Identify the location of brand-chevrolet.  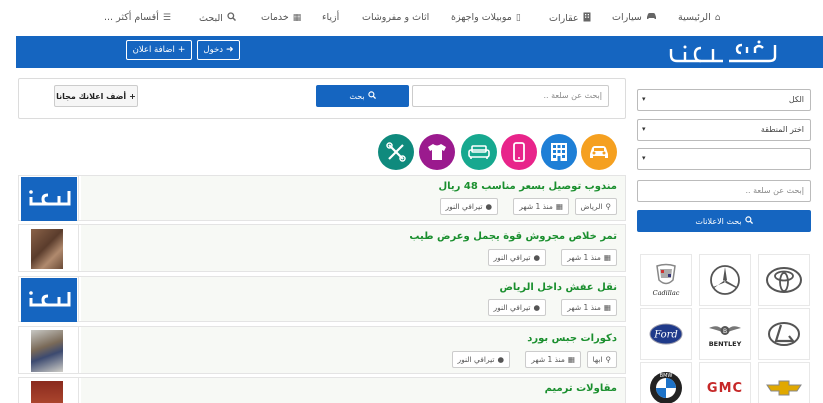
(784, 382).